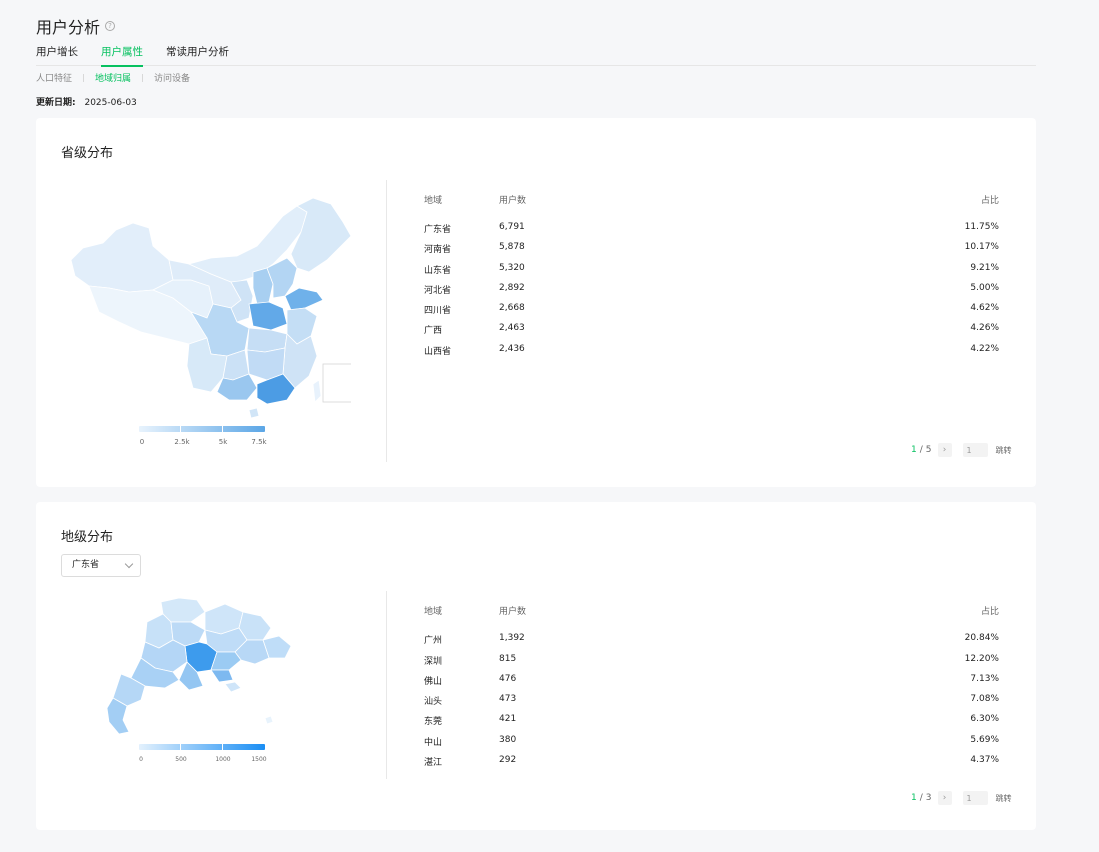 This screenshot has width=1099, height=852. I want to click on cell-pct: 4.26%, so click(984, 328).